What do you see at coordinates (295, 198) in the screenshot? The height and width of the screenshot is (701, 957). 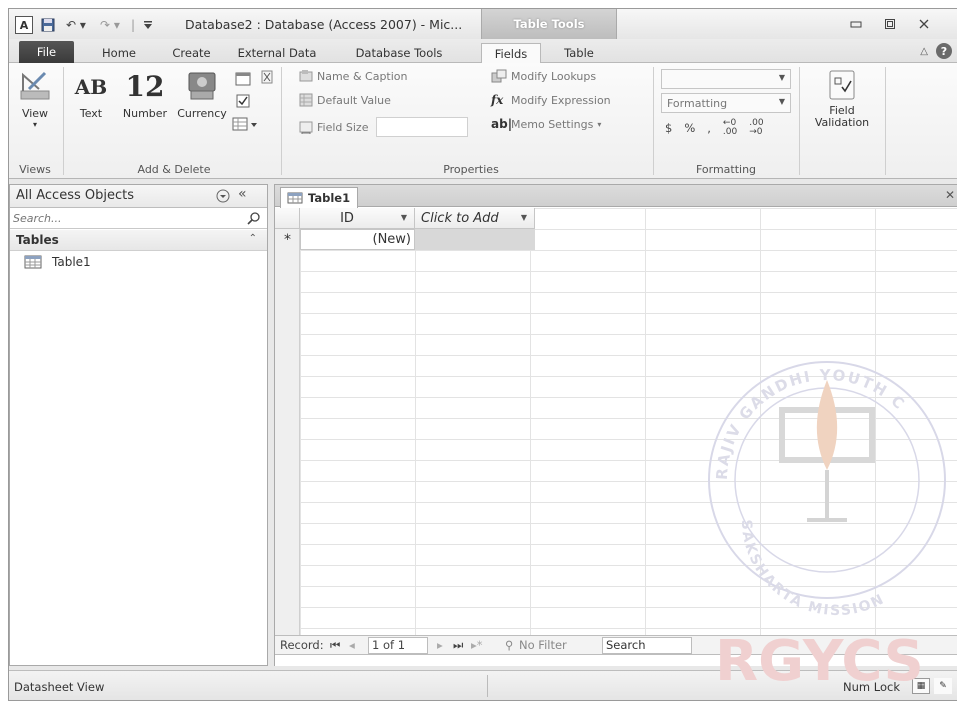 I see `table-tab-icon` at bounding box center [295, 198].